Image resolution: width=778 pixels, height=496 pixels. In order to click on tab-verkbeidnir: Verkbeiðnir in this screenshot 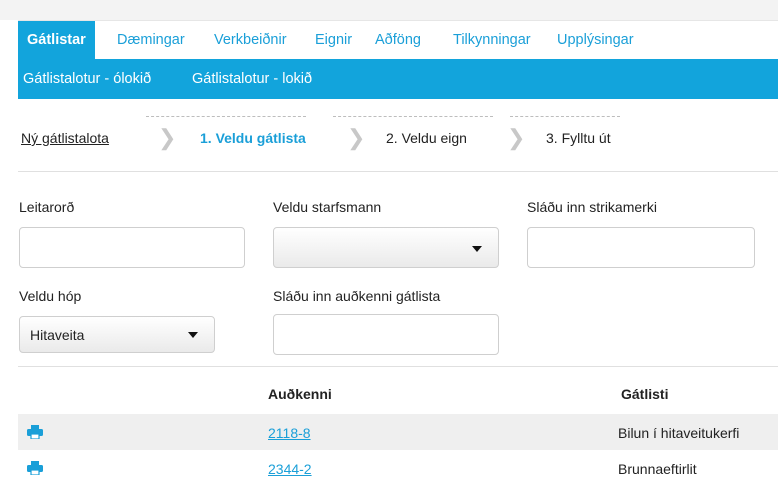, I will do `click(250, 40)`.